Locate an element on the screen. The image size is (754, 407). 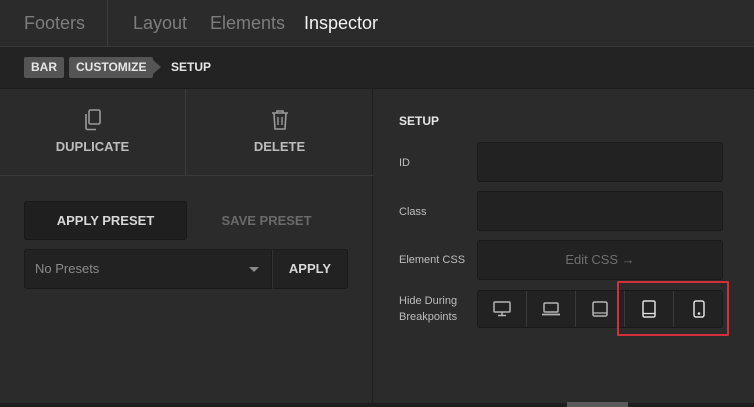
save-preset-button: SAVE PRESET is located at coordinates (266, 220).